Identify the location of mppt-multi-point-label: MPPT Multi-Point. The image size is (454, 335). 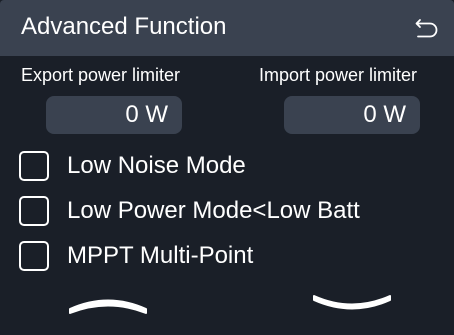
(160, 255).